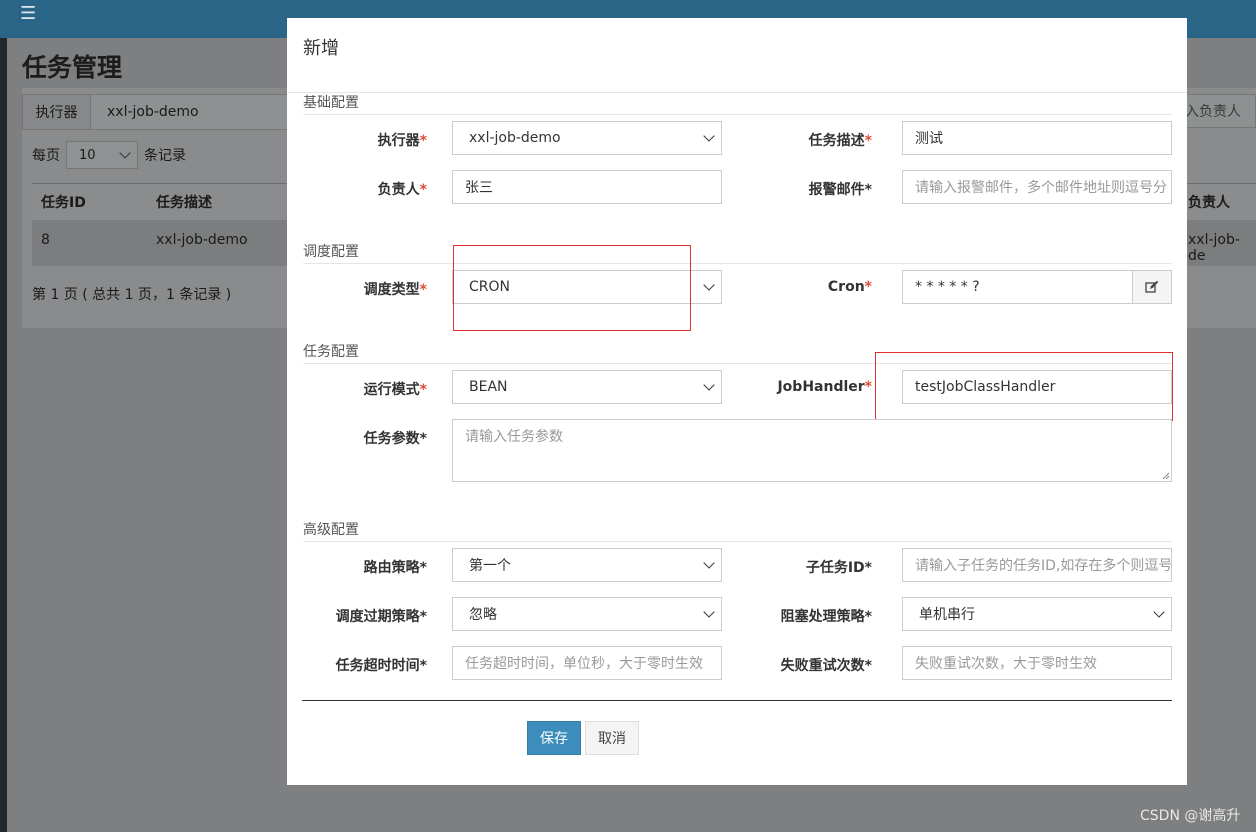 The image size is (1256, 832). I want to click on fail-retry-input: 失败重试次数，大于零时生效, so click(1037, 663).